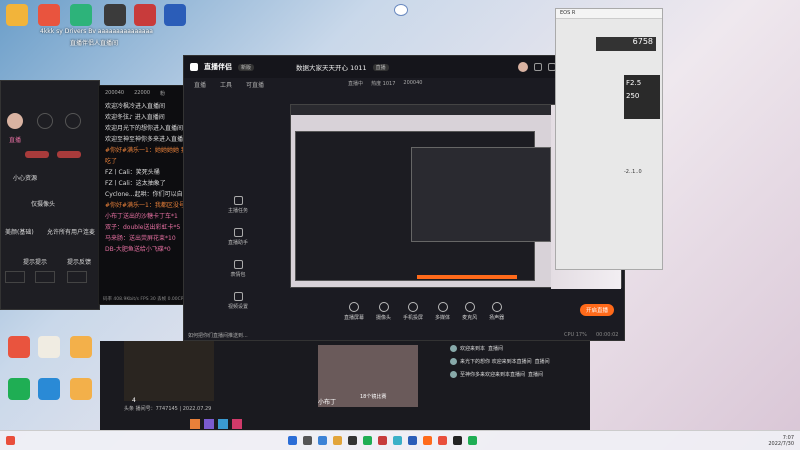  What do you see at coordinates (238, 253) in the screenshot?
I see `side-tools: 主播任务 直播助手 表情包 视频设置` at bounding box center [238, 253].